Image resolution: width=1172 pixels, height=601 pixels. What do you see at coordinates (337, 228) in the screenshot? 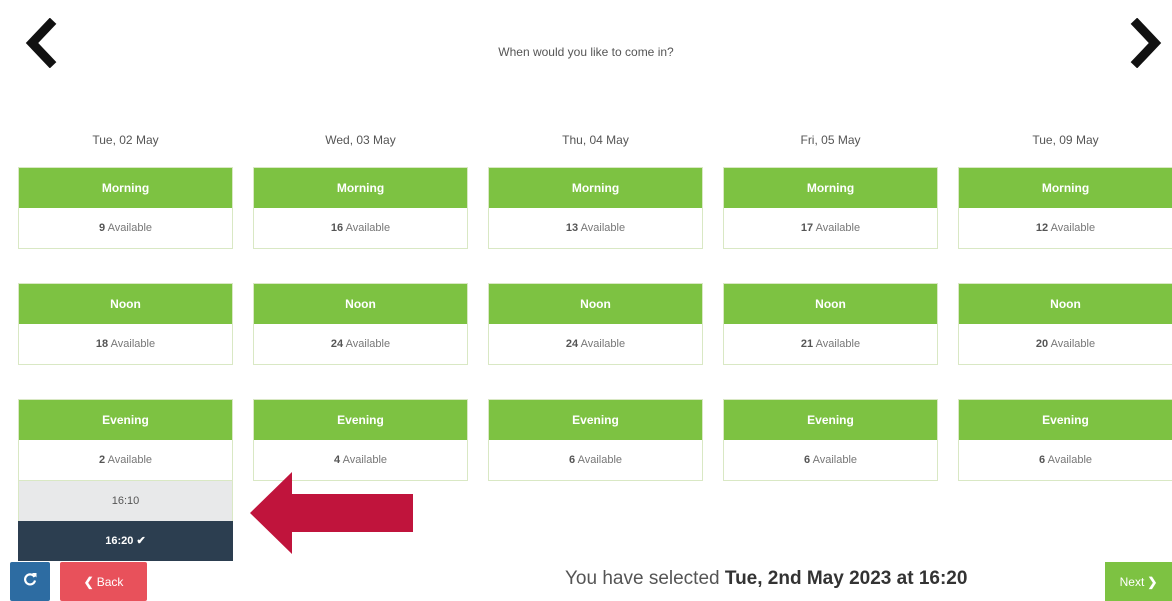
I see `slot-count: 16` at bounding box center [337, 228].